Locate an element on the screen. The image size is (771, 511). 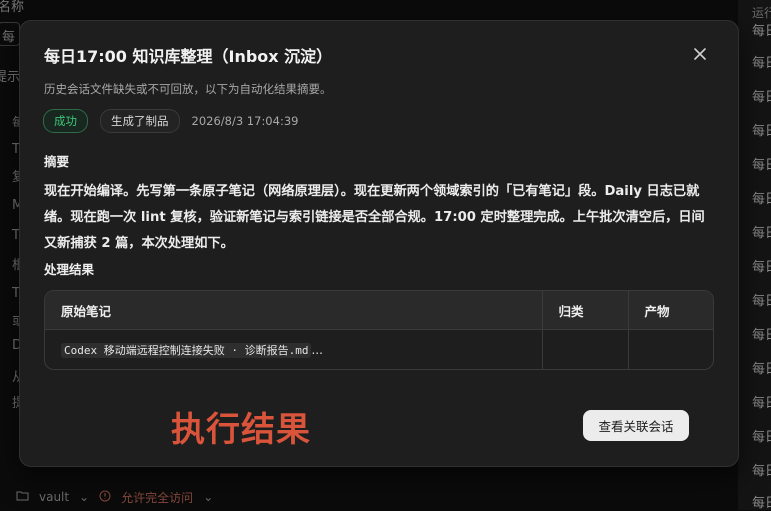
column-header-artifact: 产物 is located at coordinates (670, 310).